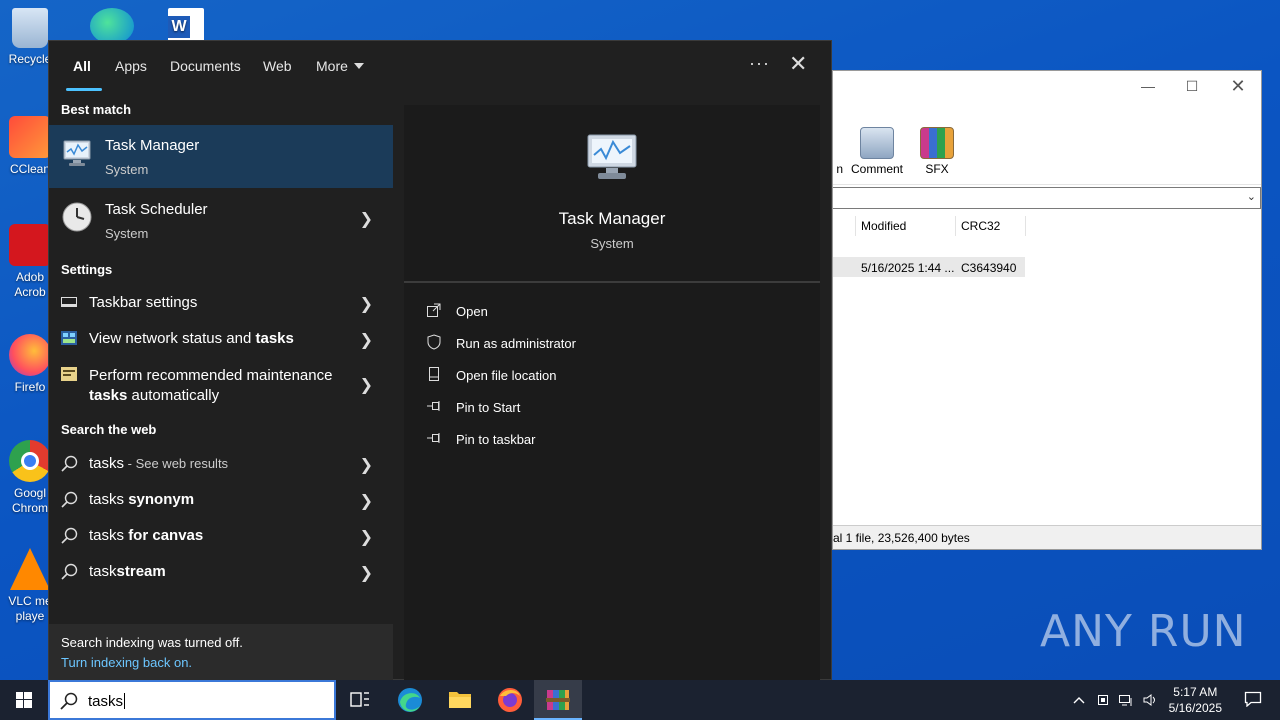  Describe the element at coordinates (221, 572) in the screenshot. I see `web-item-taskstream: taskstream ❯` at that location.